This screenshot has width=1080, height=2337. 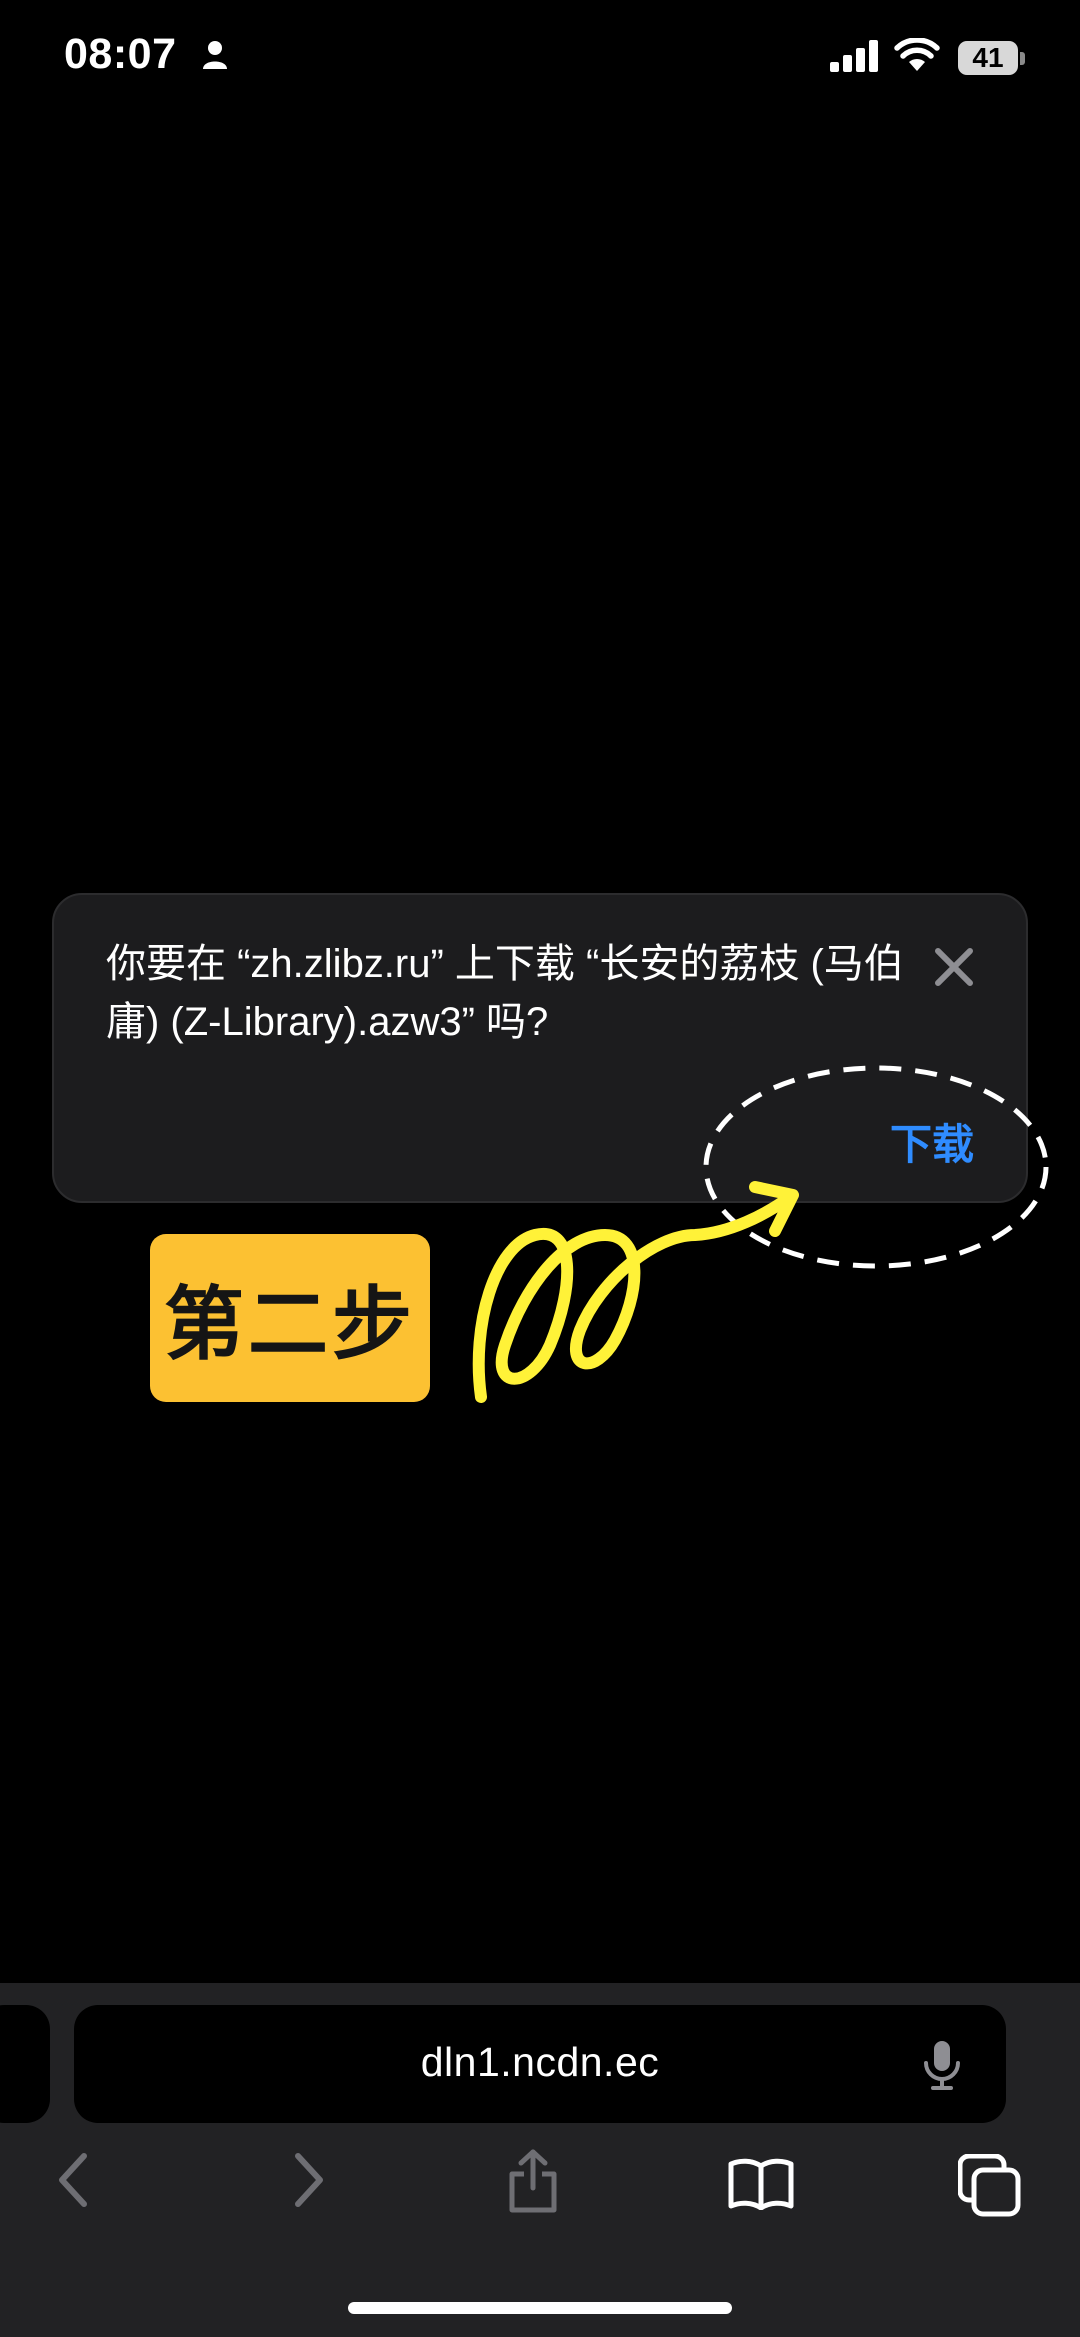 What do you see at coordinates (533, 2181) in the screenshot?
I see `share-icon` at bounding box center [533, 2181].